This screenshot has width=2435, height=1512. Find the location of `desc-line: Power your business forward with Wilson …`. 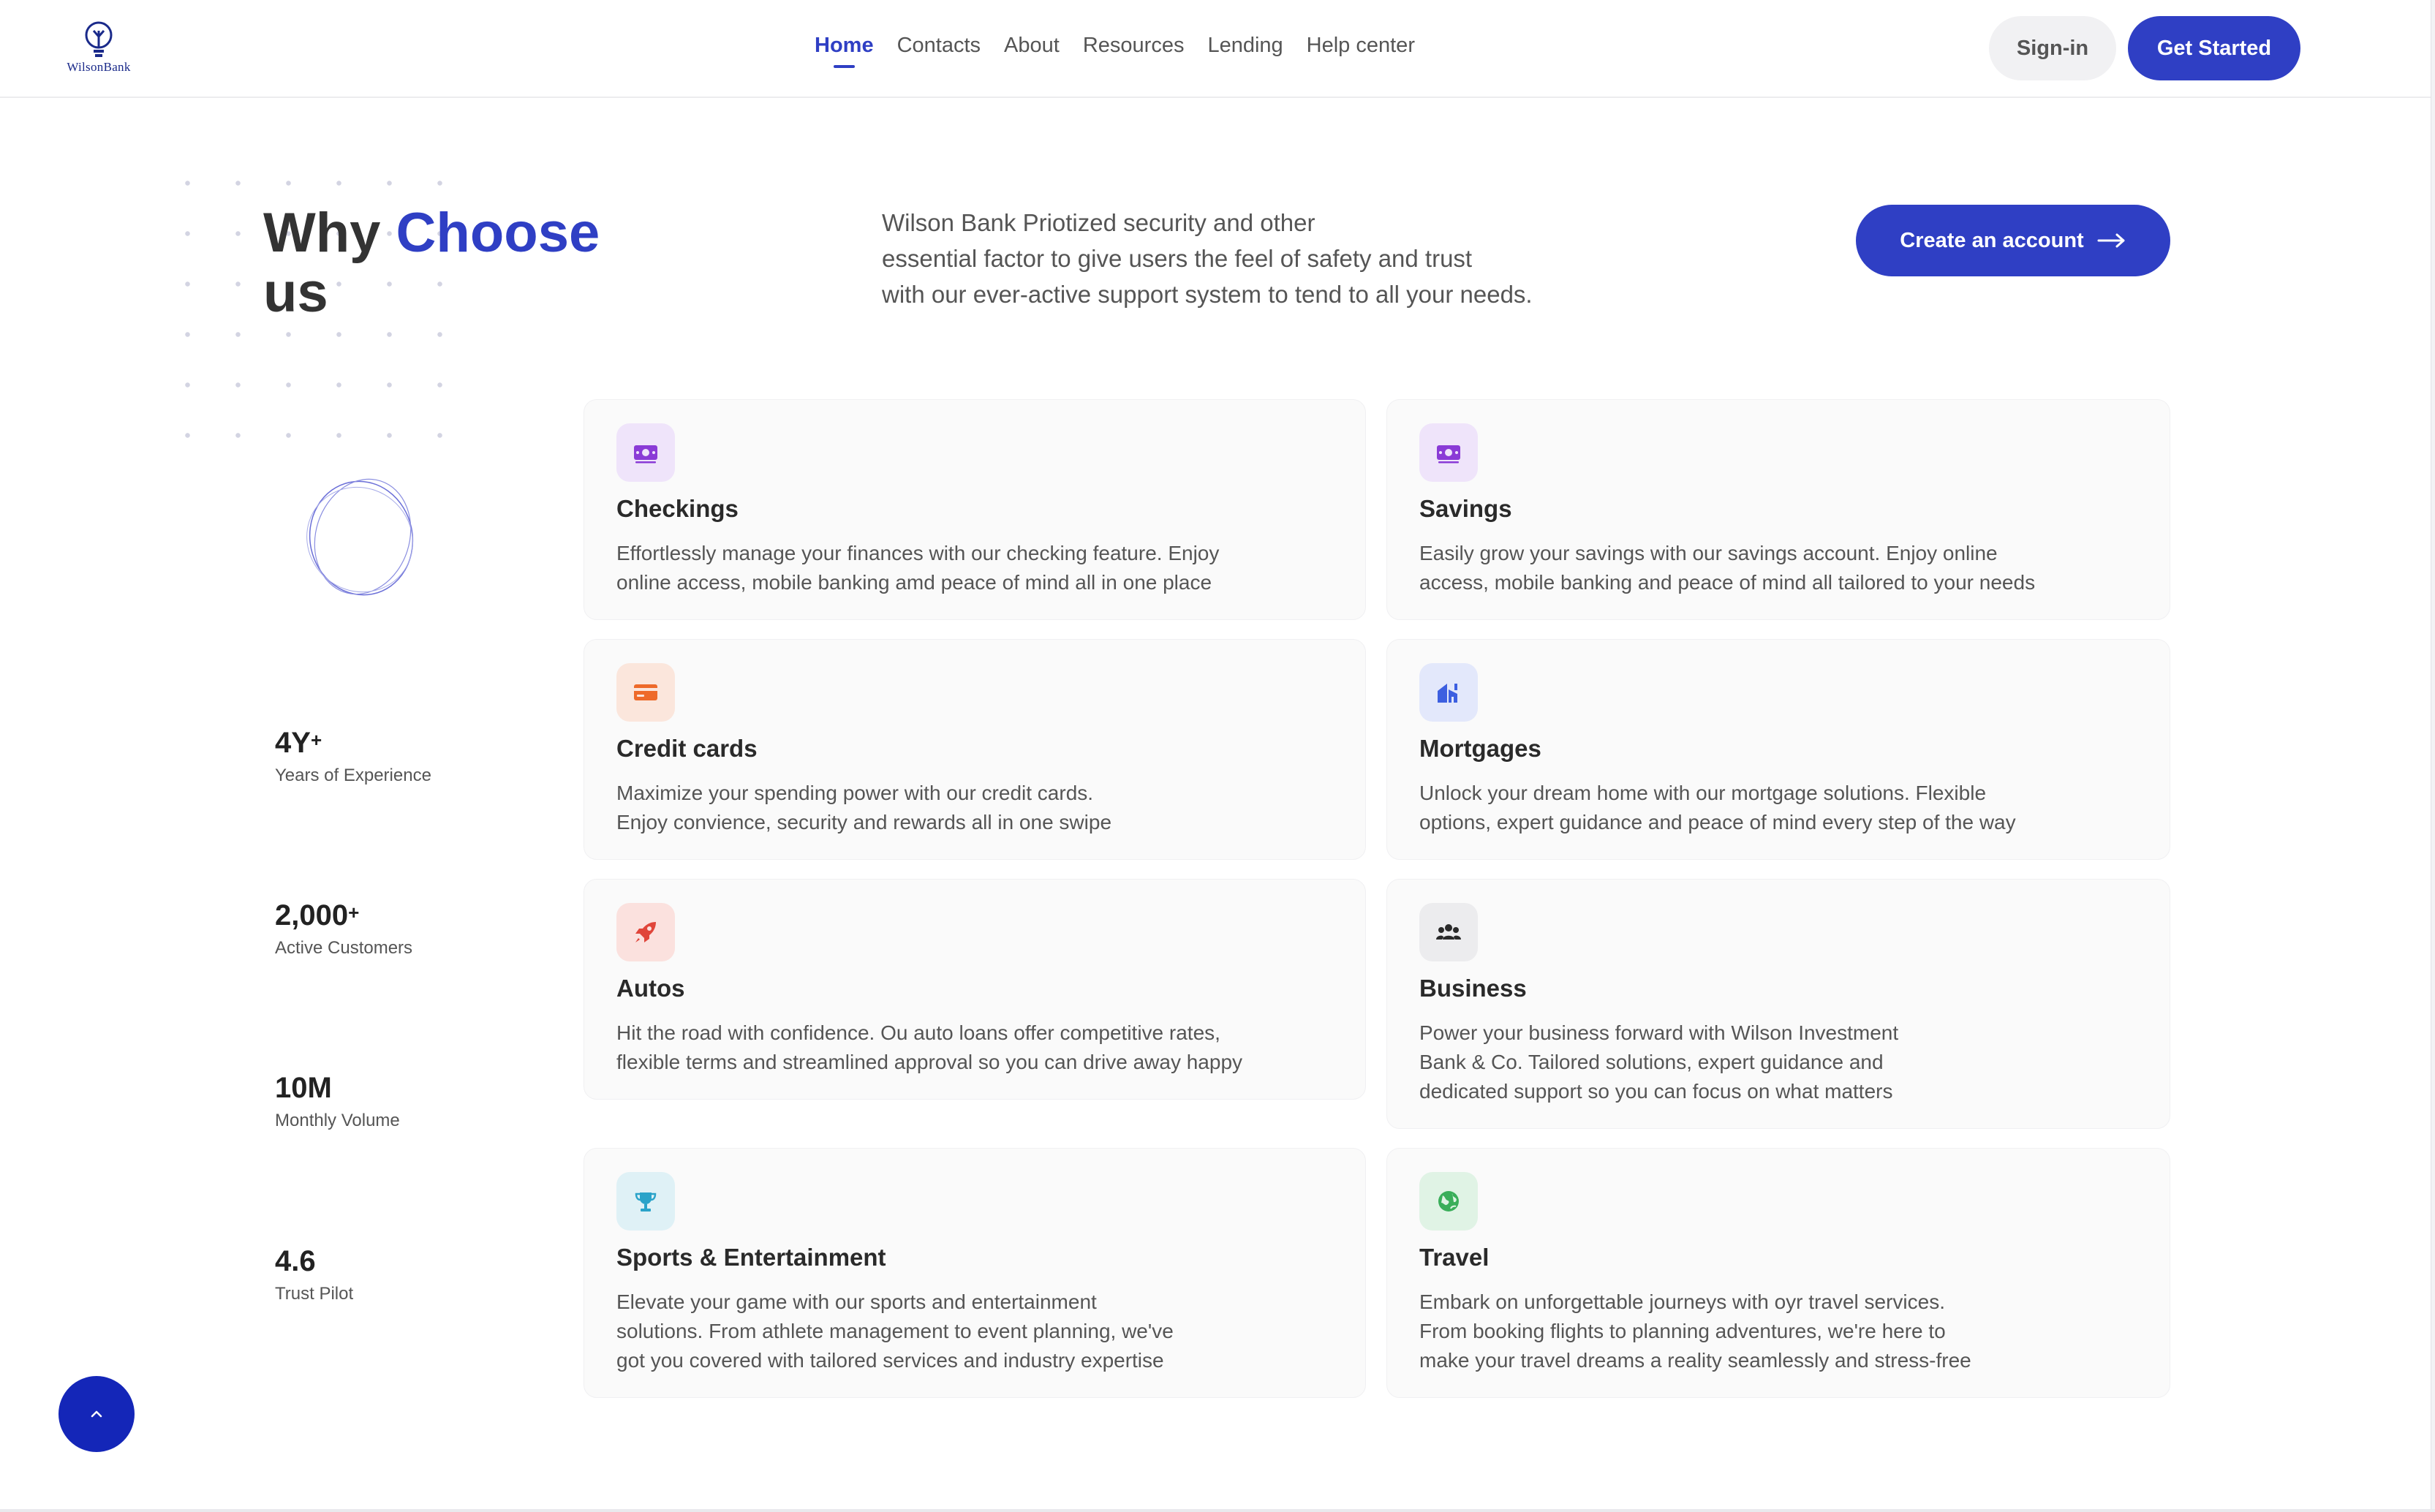

desc-line: Power your business forward with Wilson … is located at coordinates (1659, 1032).